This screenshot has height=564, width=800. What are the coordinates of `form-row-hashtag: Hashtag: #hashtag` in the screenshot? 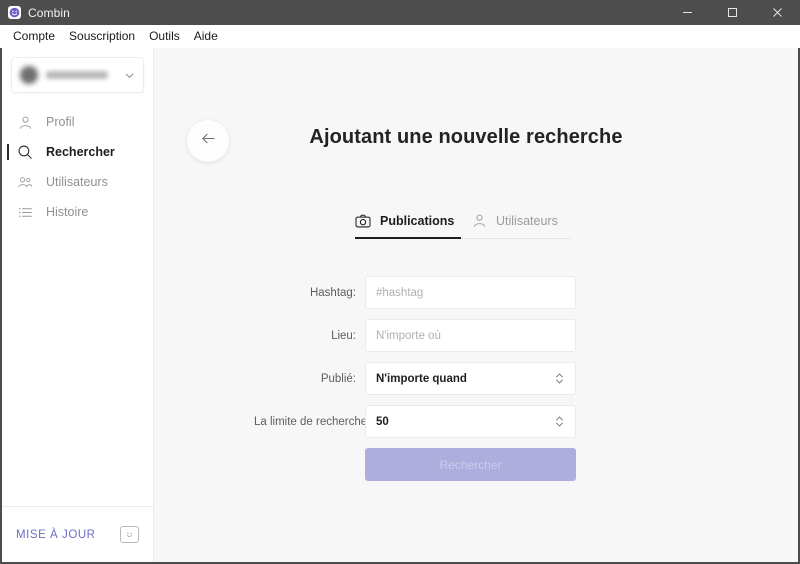 It's located at (464, 292).